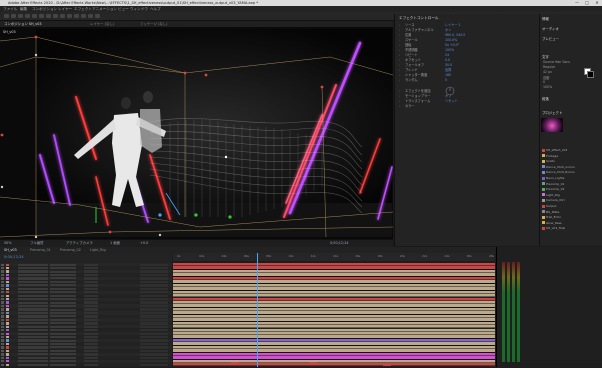 Image resolution: width=602 pixels, height=368 pixels. I want to click on project-item: Dance_Shot_A.mov, so click(571, 167).